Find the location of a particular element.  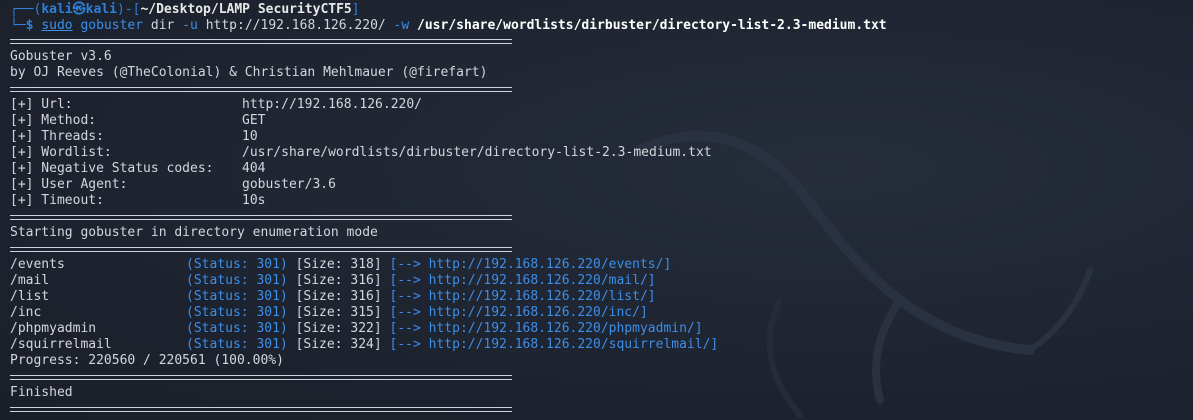

command-target-url: http://192.168.126.220/ is located at coordinates (295, 25).